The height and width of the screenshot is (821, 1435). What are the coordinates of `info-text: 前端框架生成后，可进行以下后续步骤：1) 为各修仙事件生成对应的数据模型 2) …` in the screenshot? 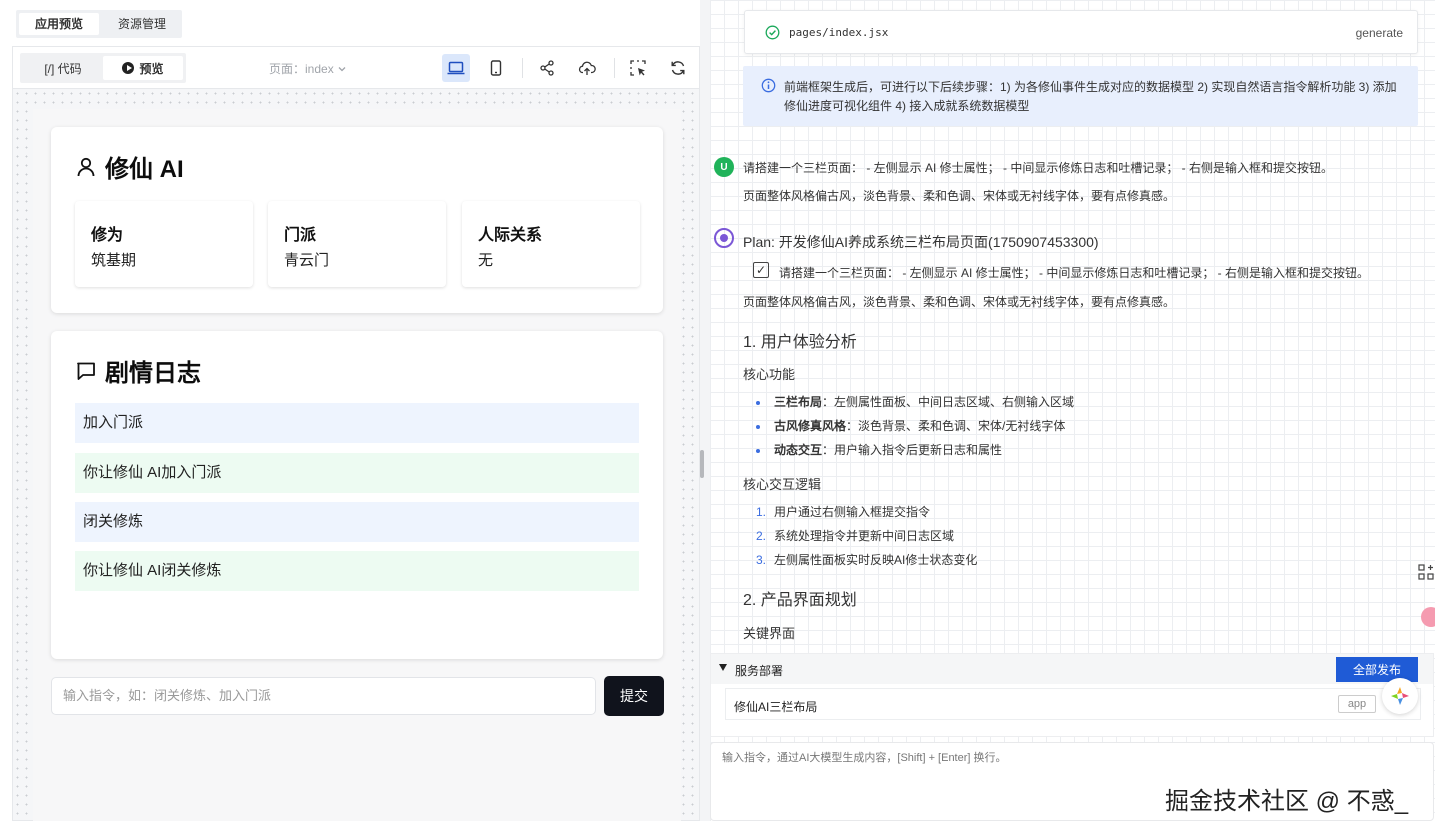 It's located at (1090, 96).